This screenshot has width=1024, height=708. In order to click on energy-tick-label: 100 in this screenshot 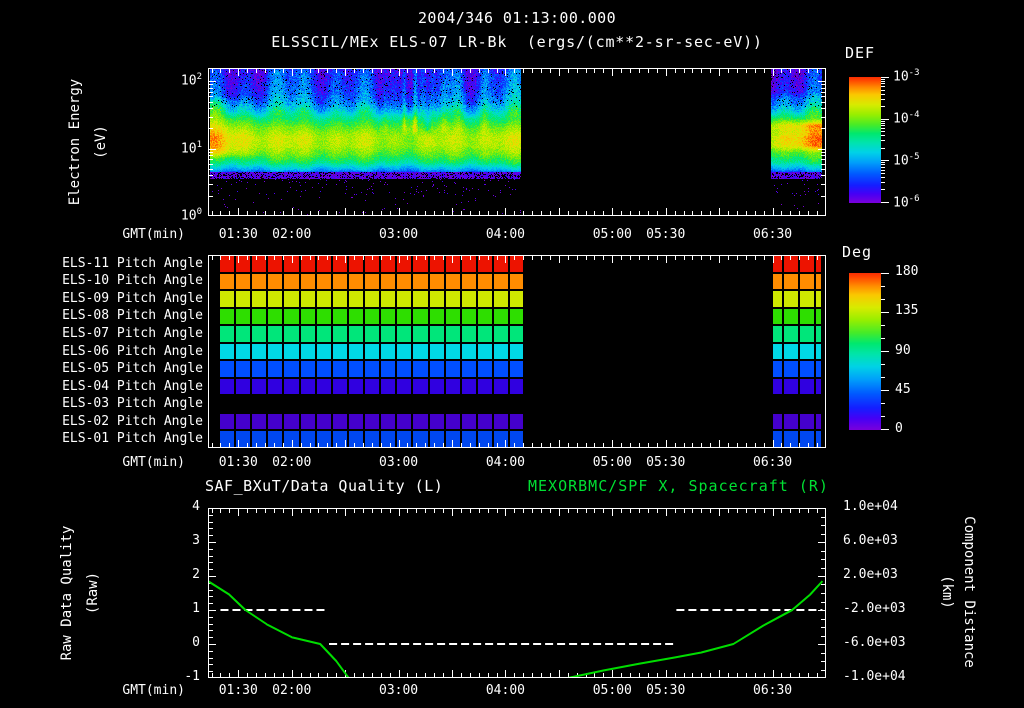, I will do `click(191, 215)`.